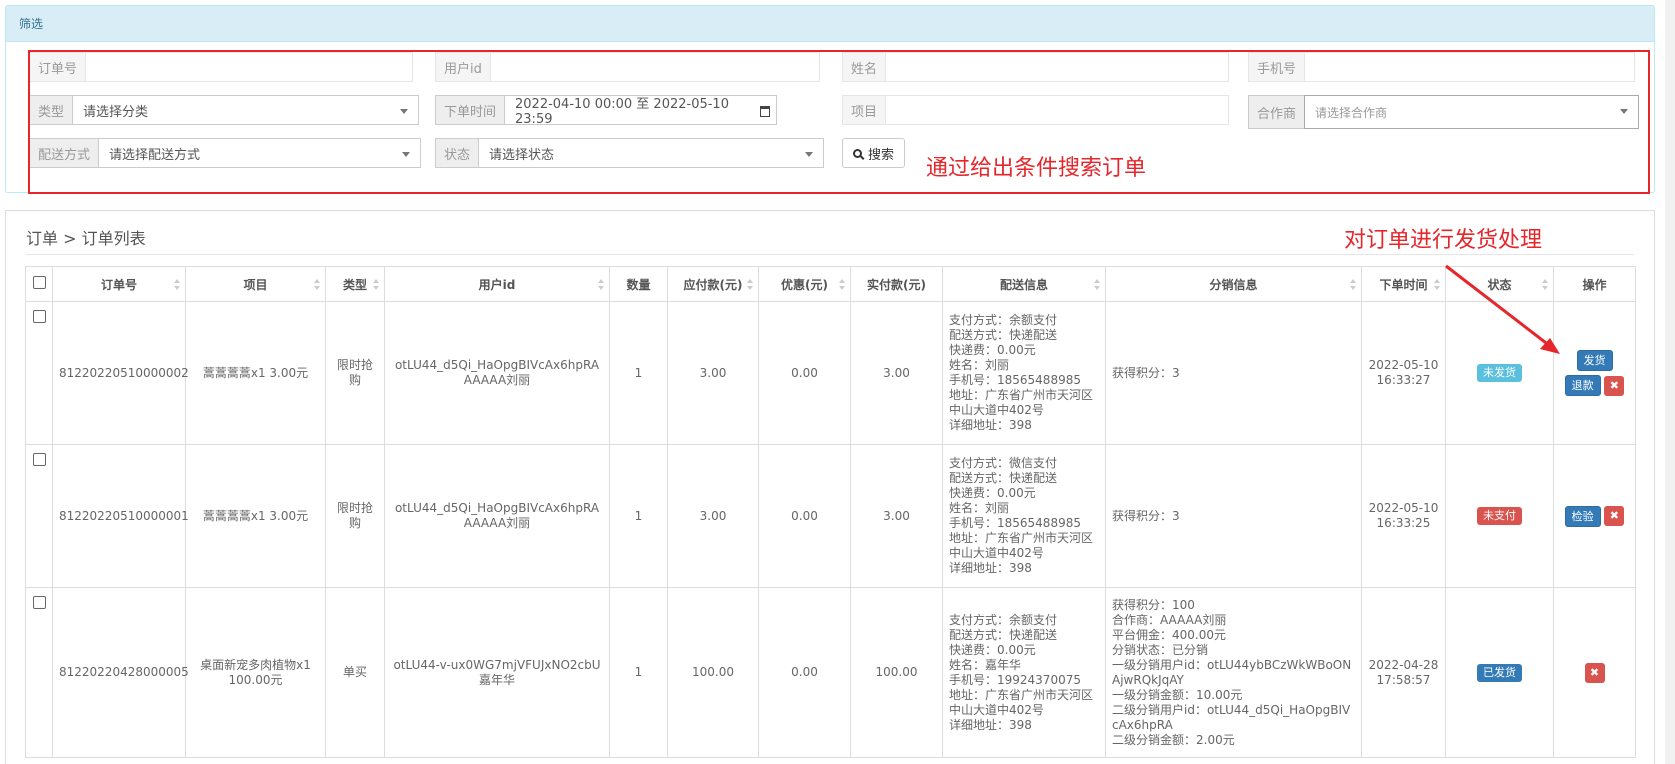  Describe the element at coordinates (497, 672) in the screenshot. I see `user-id-cell: otLU44-v-ux0WG7mjVFUJxNO2cbU嘉年华` at that location.